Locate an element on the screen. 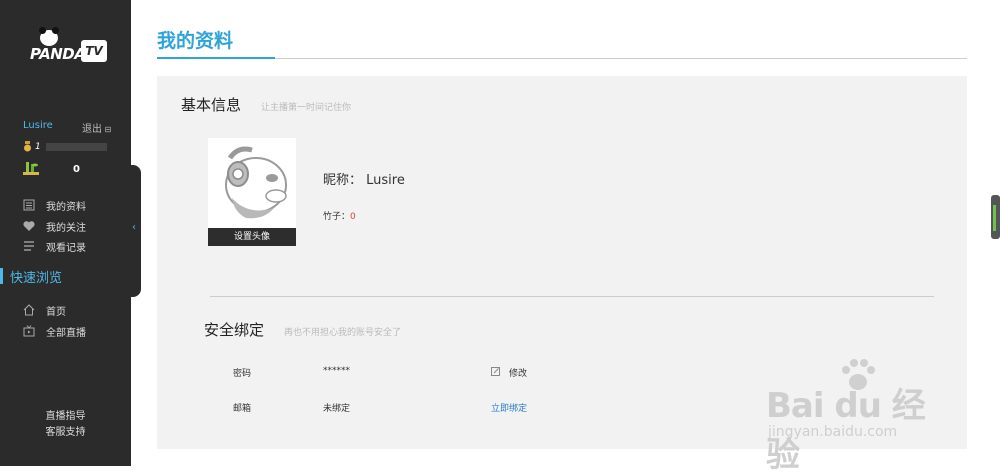 The image size is (1000, 476). avatar: 设置头像 is located at coordinates (252, 192).